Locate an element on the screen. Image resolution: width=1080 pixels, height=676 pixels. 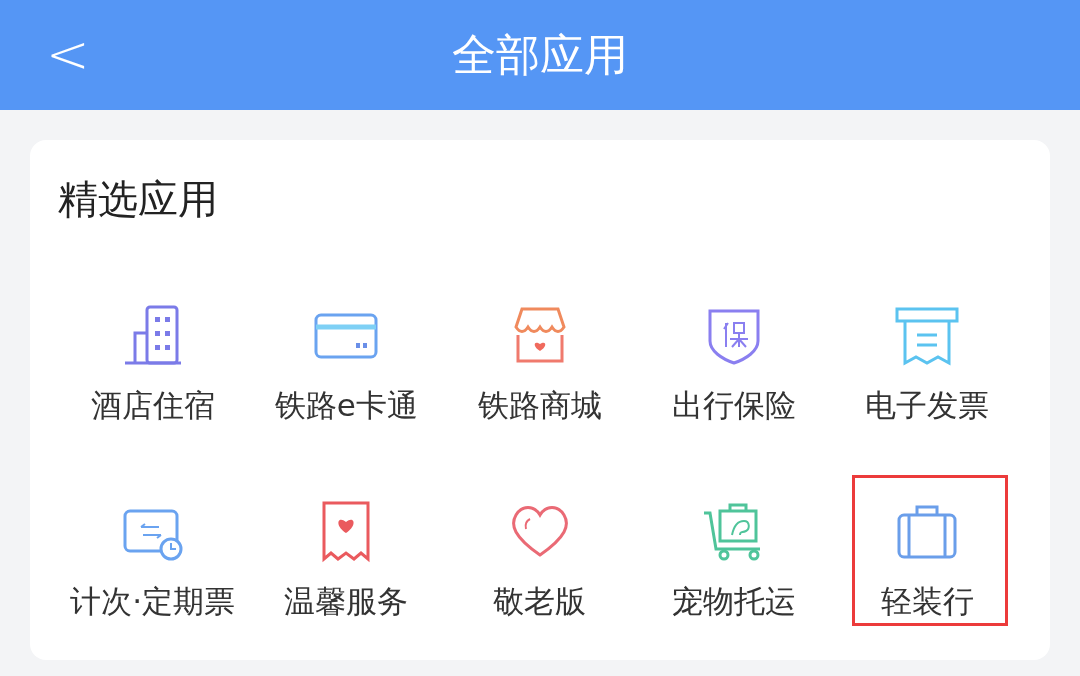
app-label: 电子发票 is located at coordinates (927, 406).